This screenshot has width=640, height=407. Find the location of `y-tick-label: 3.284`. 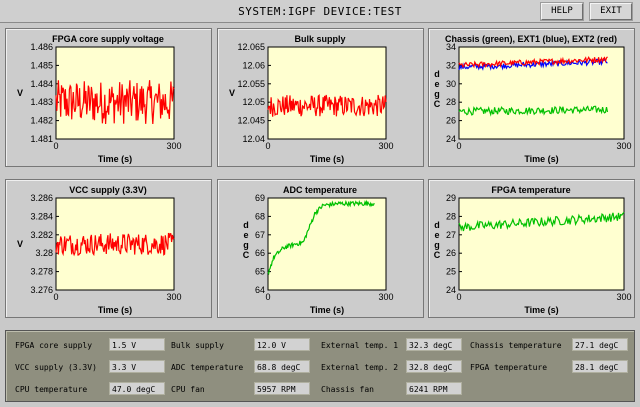

y-tick-label: 3.284 is located at coordinates (41, 216).